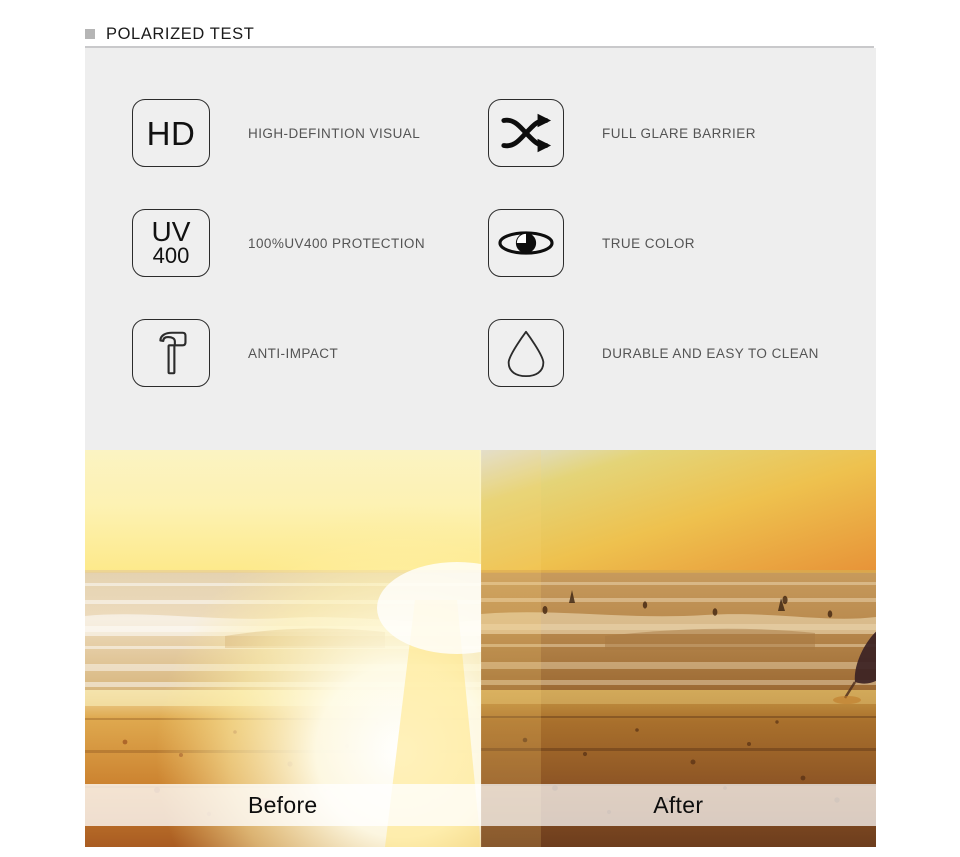 The height and width of the screenshot is (857, 960). I want to click on uv400-badge-icon: UV 400, so click(171, 243).